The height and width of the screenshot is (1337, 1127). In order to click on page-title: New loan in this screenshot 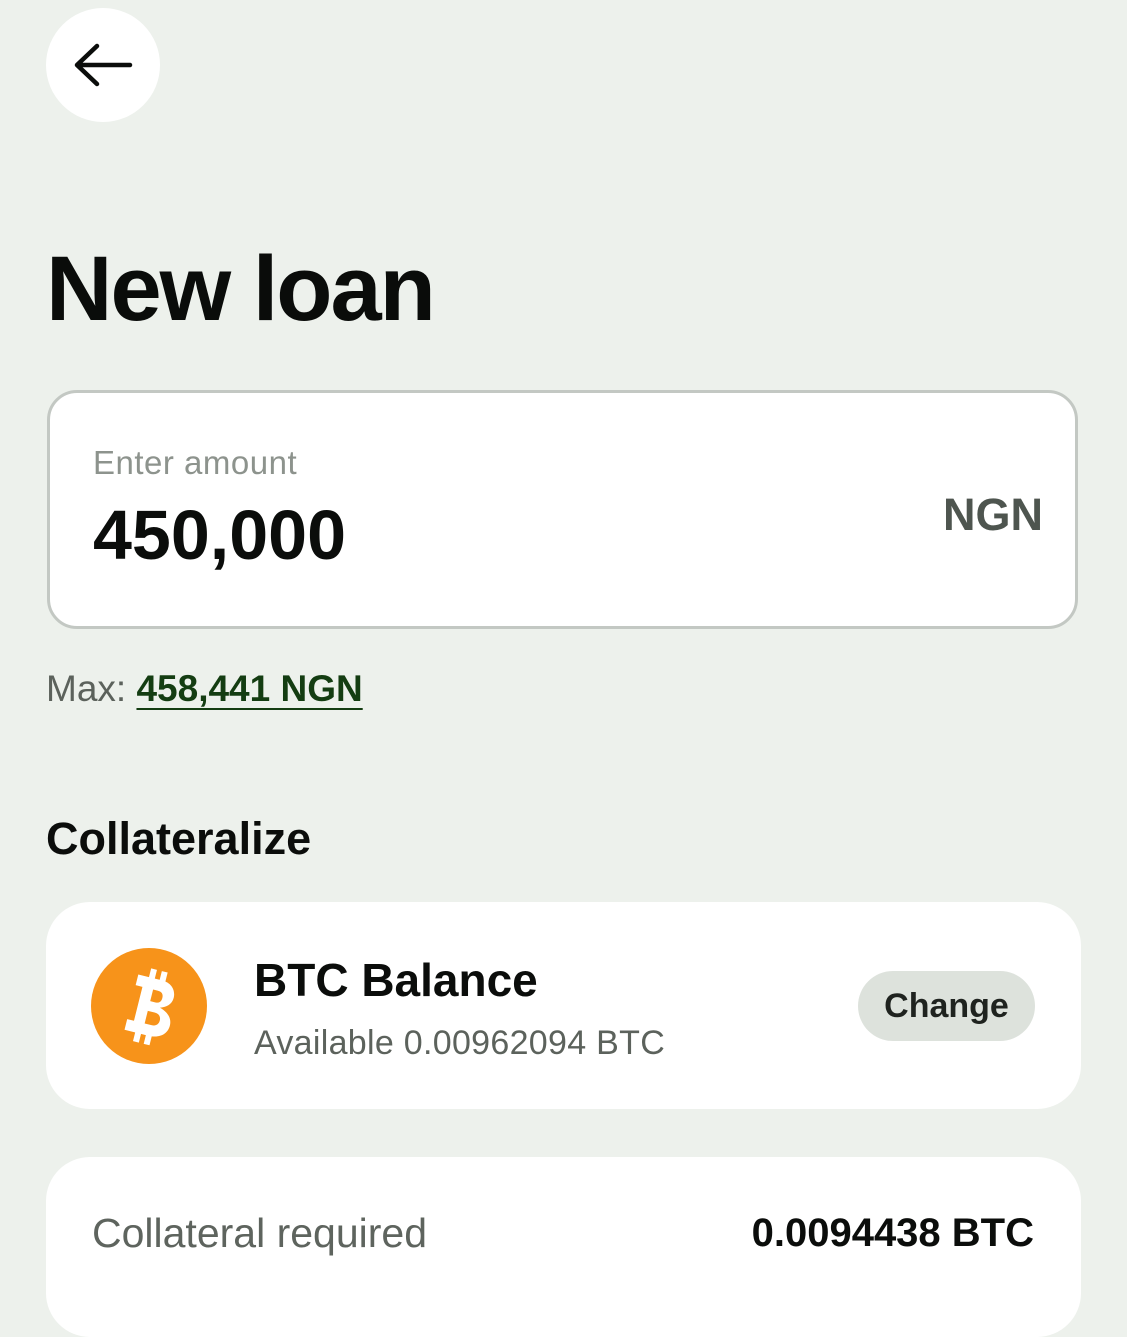, I will do `click(241, 289)`.